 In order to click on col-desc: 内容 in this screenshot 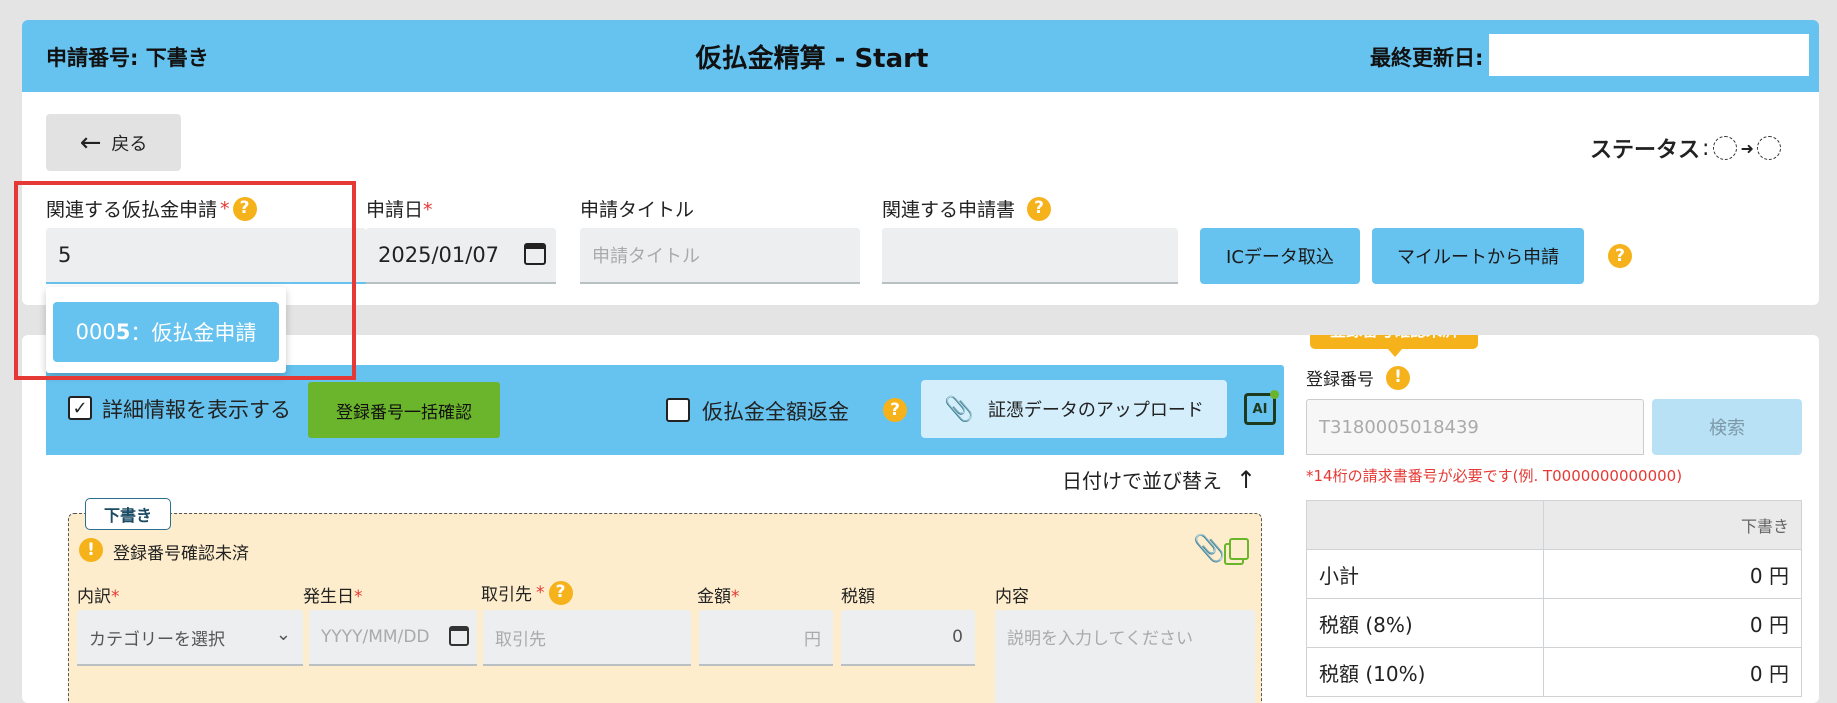, I will do `click(1012, 597)`.